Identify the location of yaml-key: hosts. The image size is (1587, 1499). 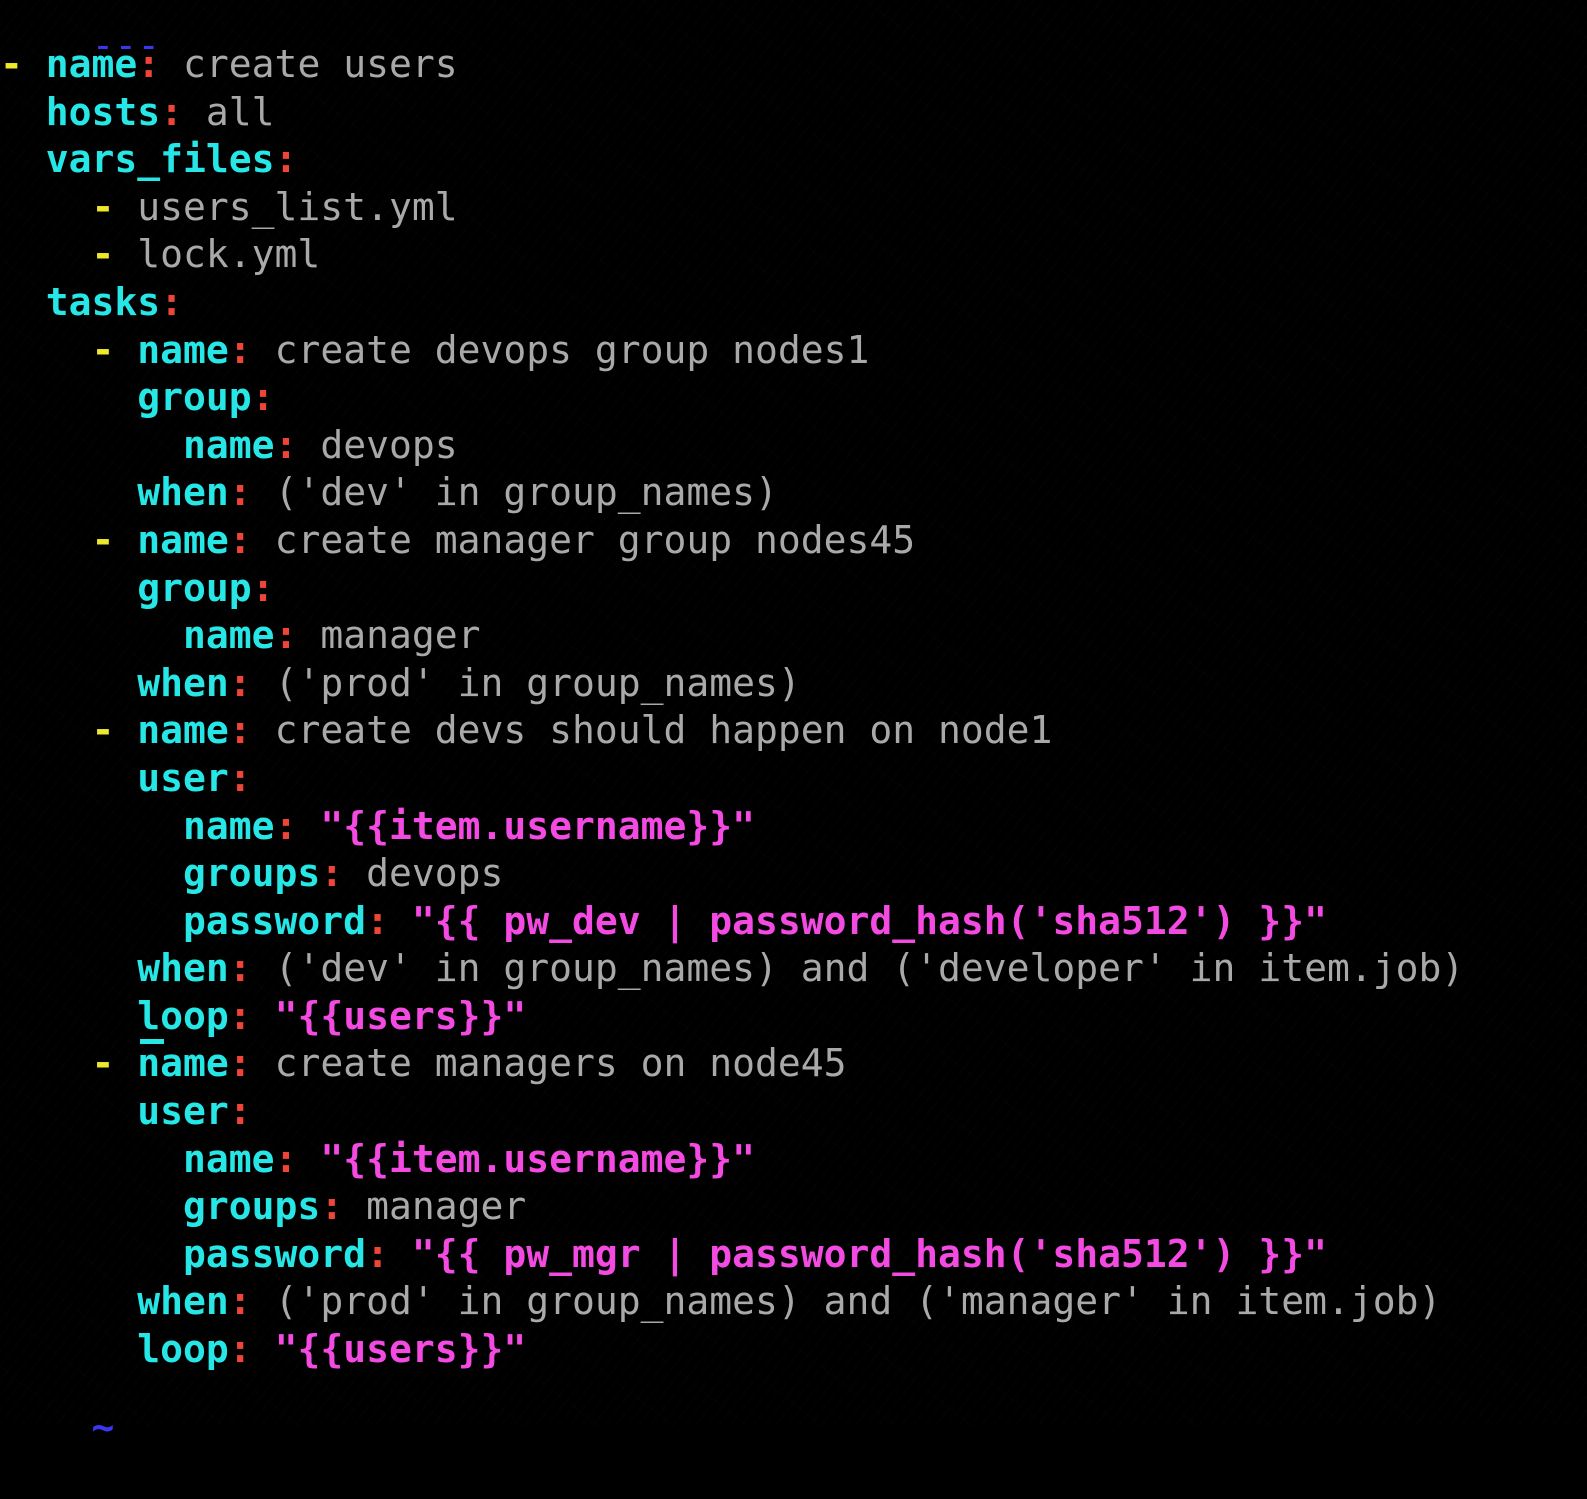
(103, 112).